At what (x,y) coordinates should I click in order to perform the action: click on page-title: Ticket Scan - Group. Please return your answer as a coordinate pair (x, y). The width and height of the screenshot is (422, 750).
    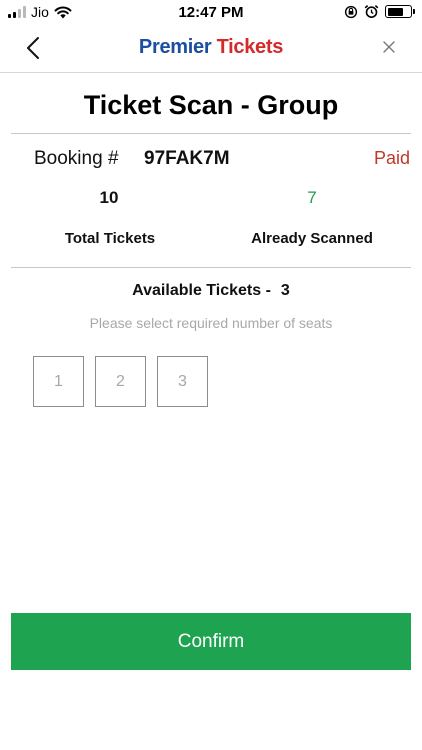
    Looking at the image, I should click on (211, 105).